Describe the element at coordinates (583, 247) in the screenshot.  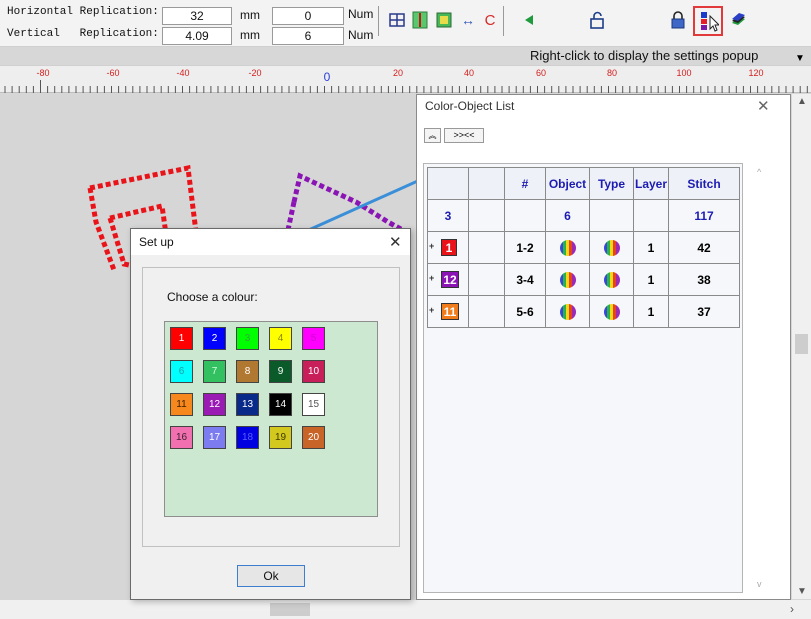
I see `table-row: +1 1-2 1 42` at that location.